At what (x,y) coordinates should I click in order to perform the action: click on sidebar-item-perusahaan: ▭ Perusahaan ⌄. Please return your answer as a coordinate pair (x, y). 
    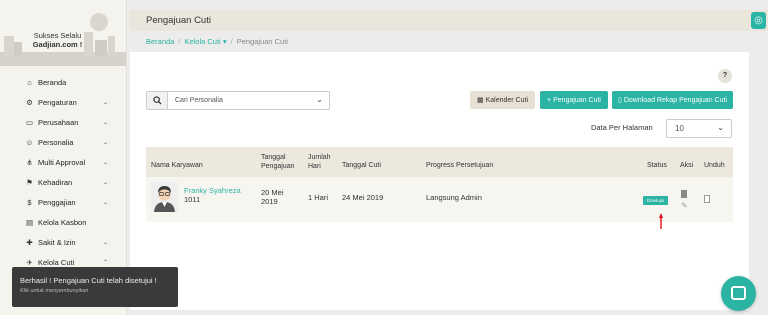
    Looking at the image, I should click on (63, 122).